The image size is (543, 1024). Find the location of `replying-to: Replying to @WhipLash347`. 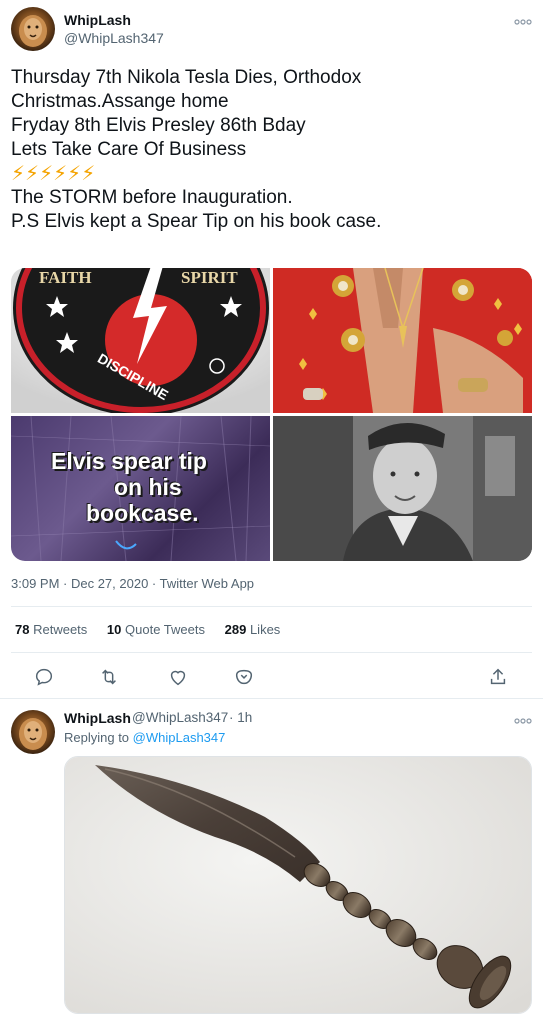

replying-to: Replying to @WhipLash347 is located at coordinates (144, 737).